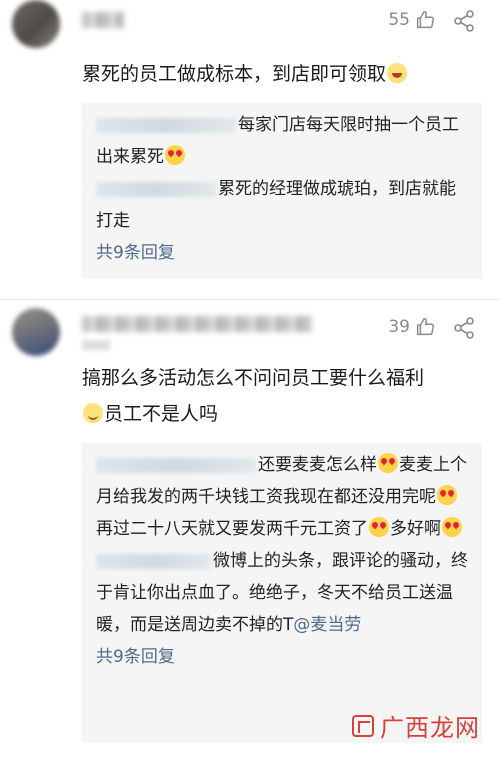 This screenshot has width=500, height=757. What do you see at coordinates (96, 345) in the screenshot?
I see `username-sub-blurred` at bounding box center [96, 345].